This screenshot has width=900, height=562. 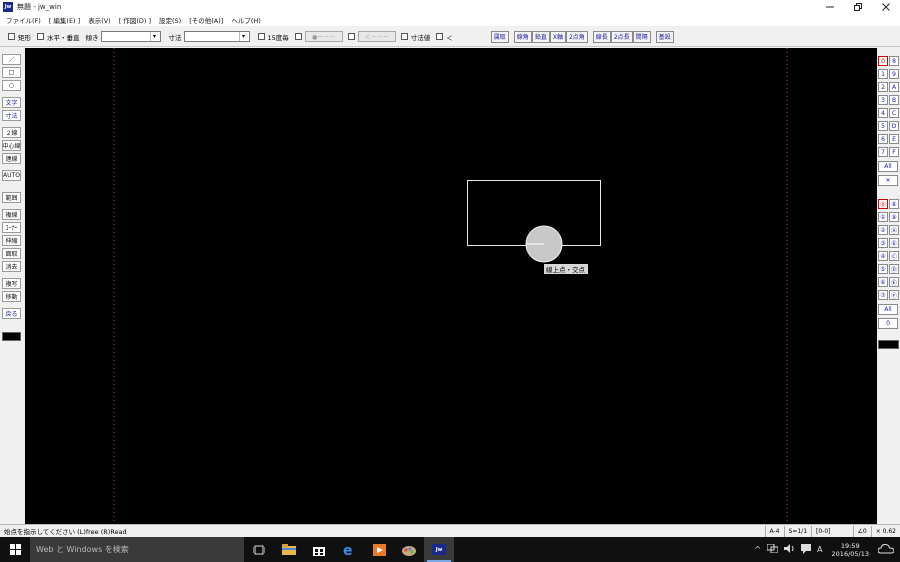 What do you see at coordinates (15, 549) in the screenshot?
I see `start-button` at bounding box center [15, 549].